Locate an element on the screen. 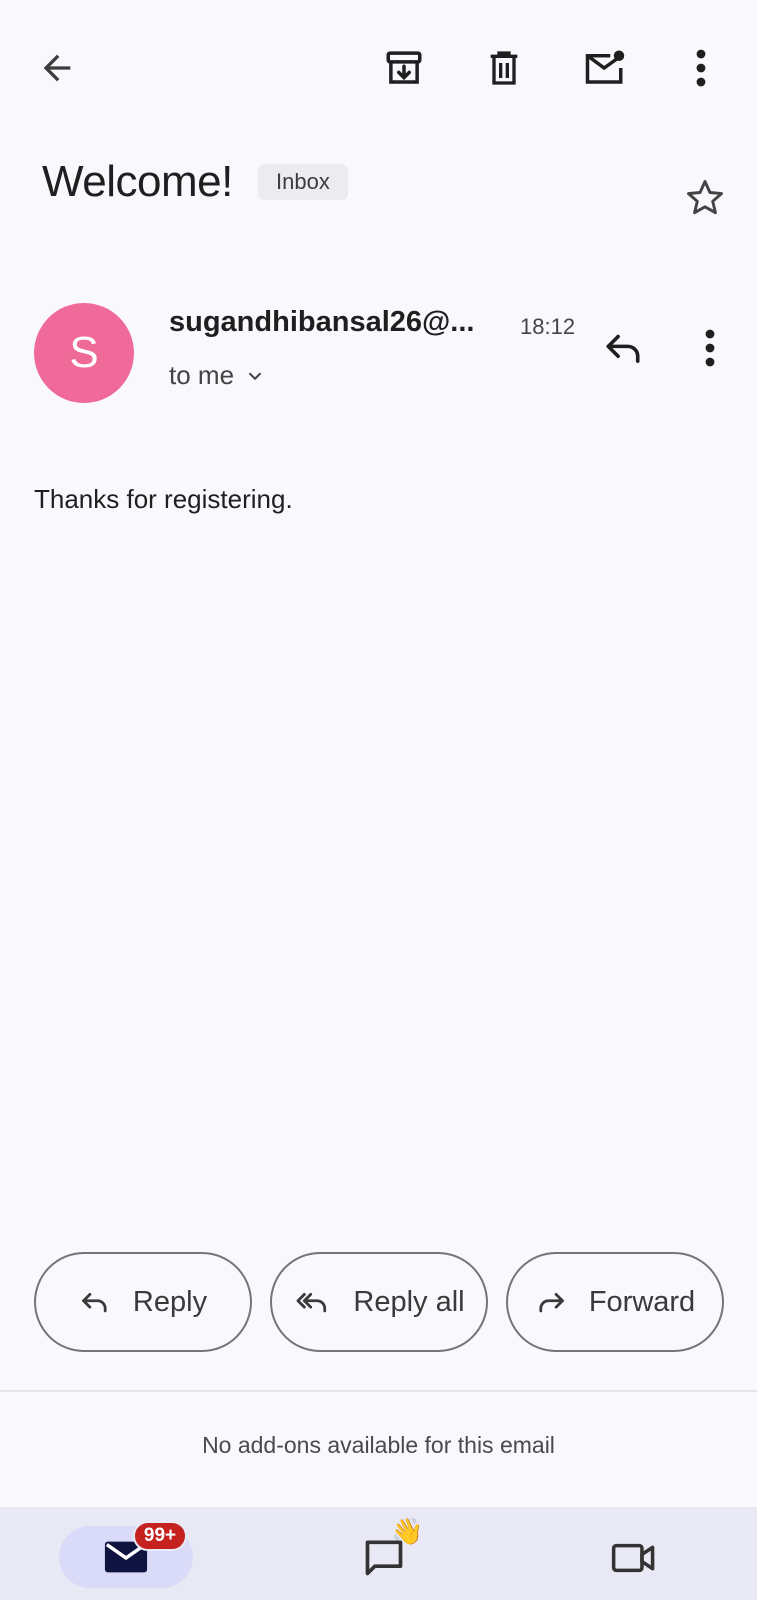  more-options-button is located at coordinates (701, 68).